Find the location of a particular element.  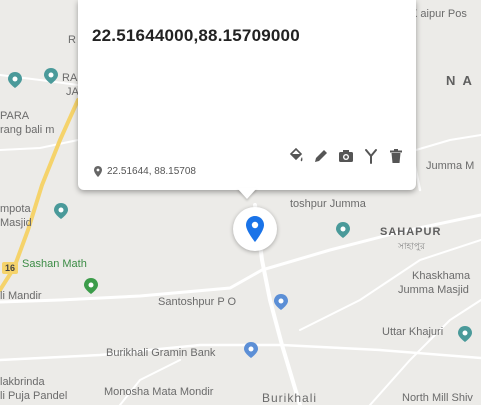

map-label: R is located at coordinates (72, 40).